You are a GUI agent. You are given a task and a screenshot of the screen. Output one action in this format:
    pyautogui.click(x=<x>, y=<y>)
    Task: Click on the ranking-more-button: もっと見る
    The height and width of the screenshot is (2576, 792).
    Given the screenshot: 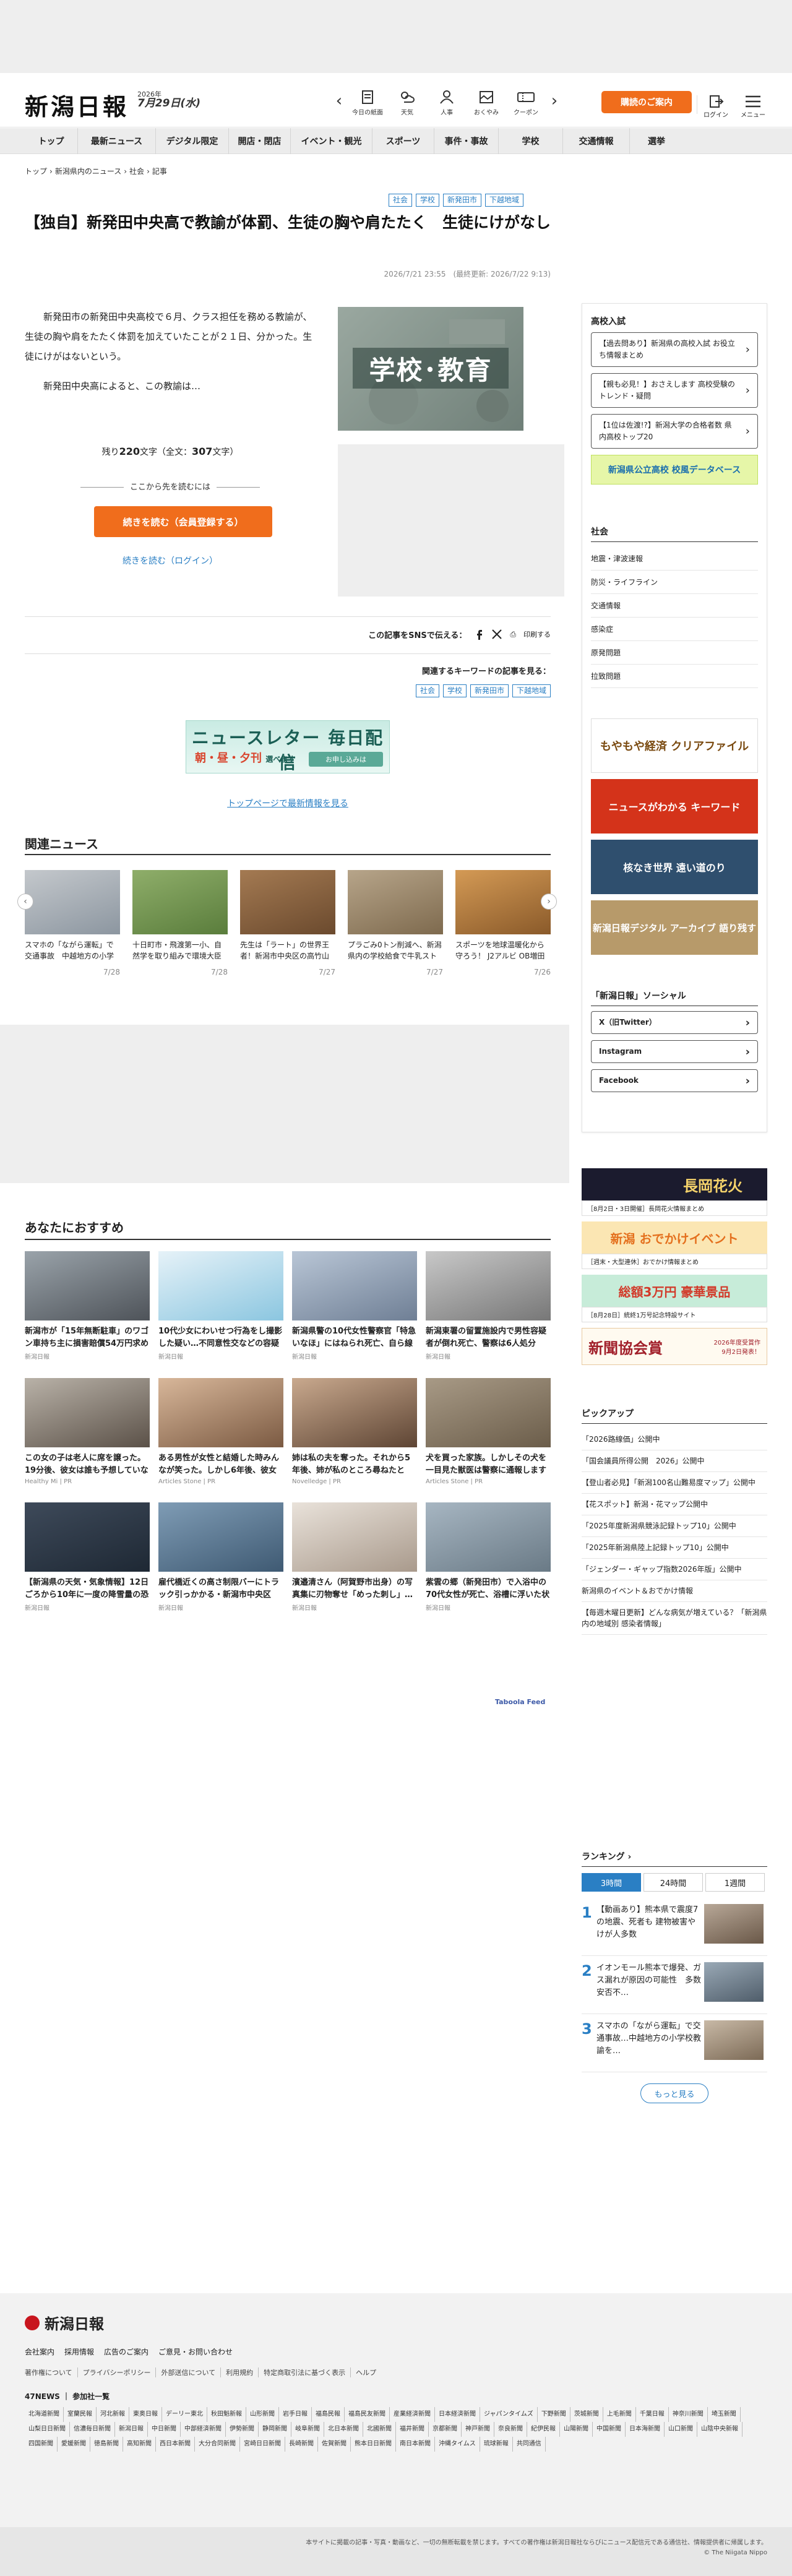 What is the action you would take?
    pyautogui.click(x=674, y=2093)
    